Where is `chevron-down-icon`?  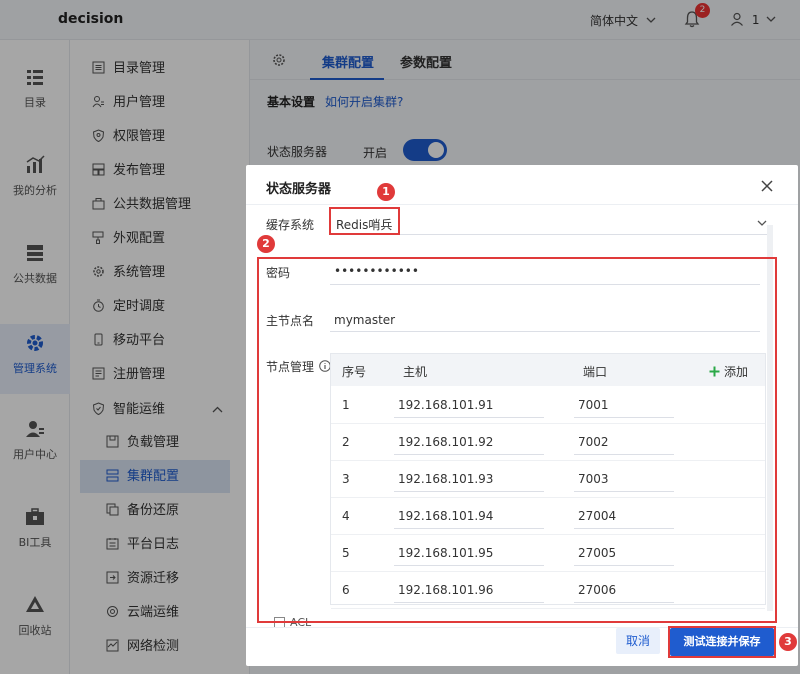
chevron-down-icon is located at coordinates (762, 223).